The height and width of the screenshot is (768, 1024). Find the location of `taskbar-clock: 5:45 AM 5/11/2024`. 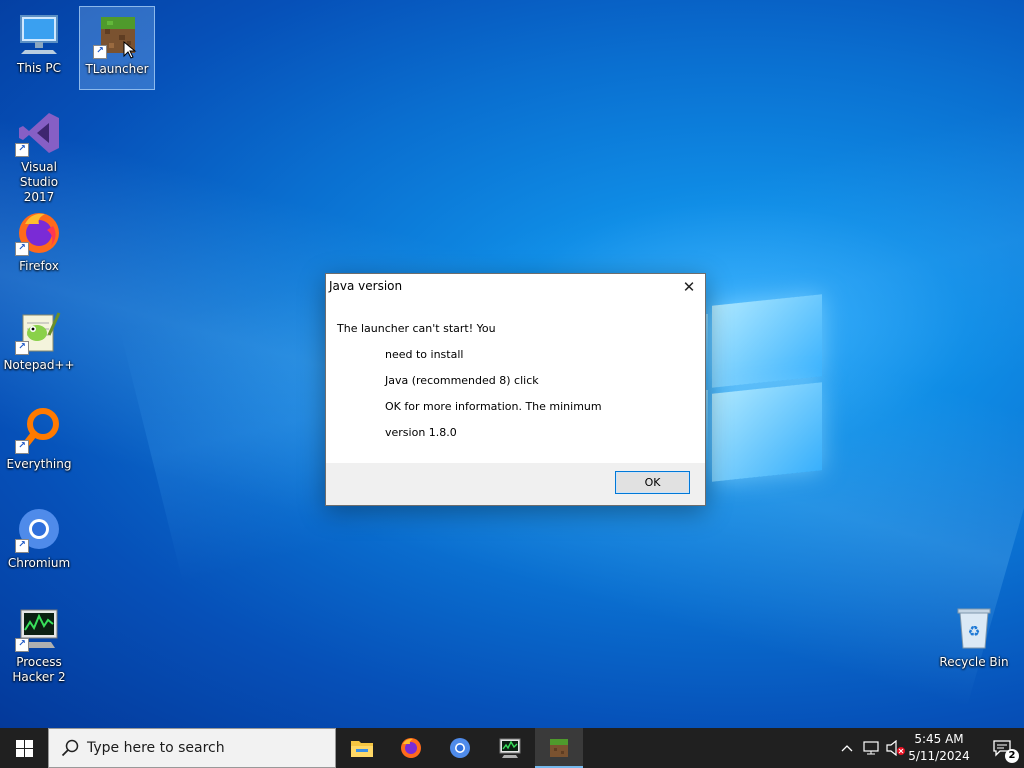

taskbar-clock: 5:45 AM 5/11/2024 is located at coordinates (939, 748).